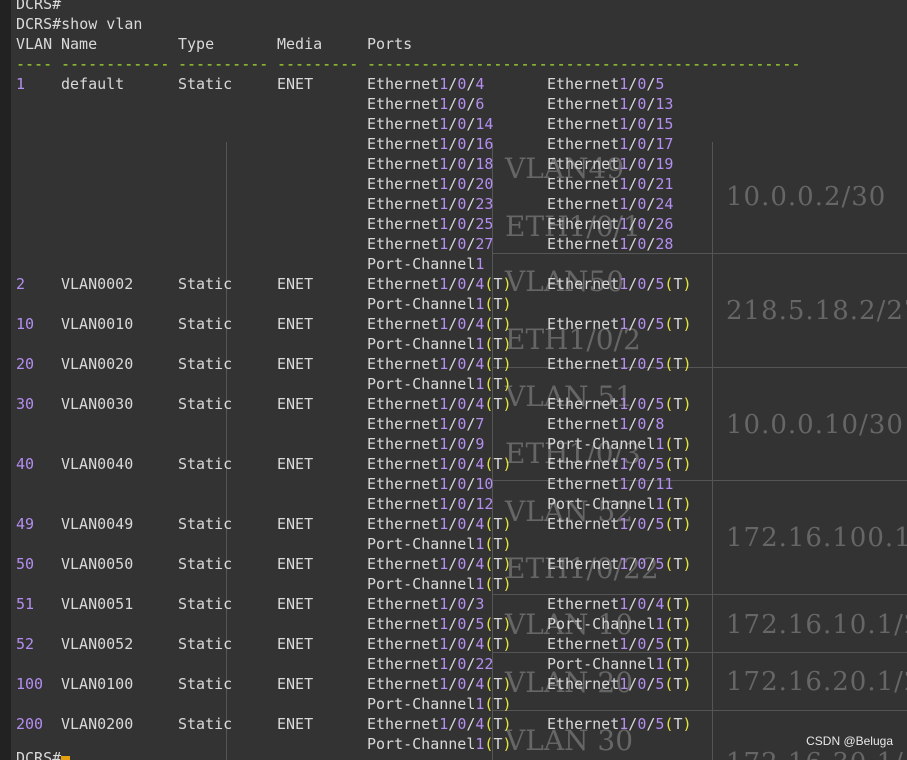  Describe the element at coordinates (79, 24) in the screenshot. I see `command-text: DCRS#show vlan` at that location.